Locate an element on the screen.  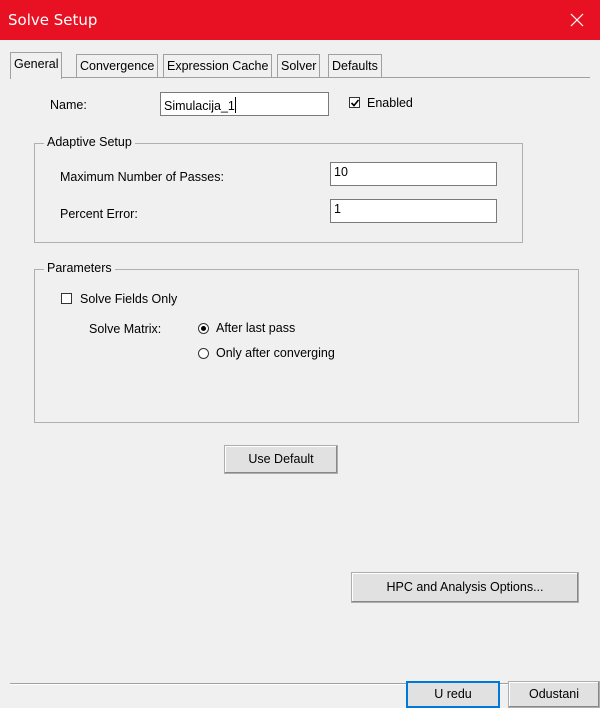
percent-error-input: 1 is located at coordinates (413, 211).